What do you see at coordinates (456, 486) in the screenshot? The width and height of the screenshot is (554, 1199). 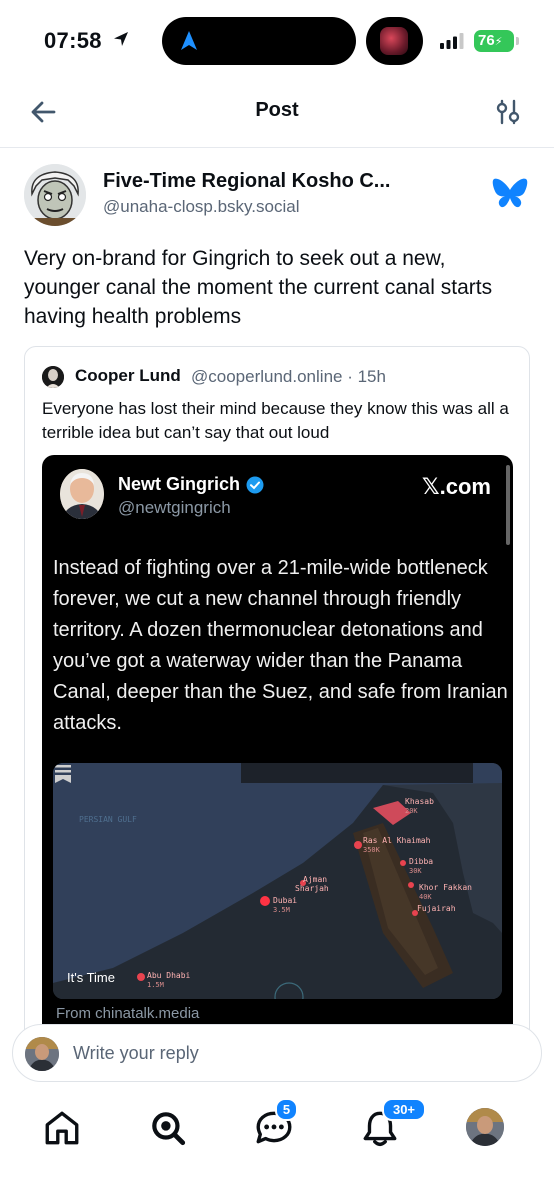 I see `x-logo: 𝕏.com` at bounding box center [456, 486].